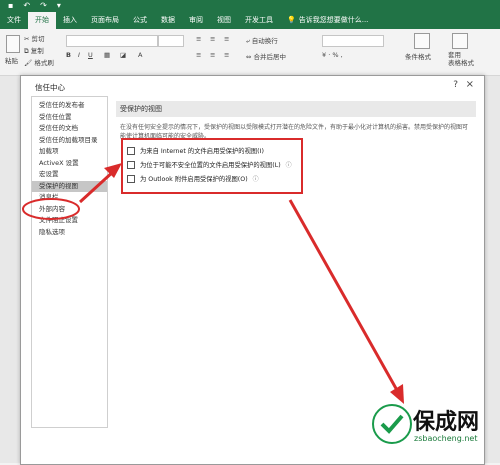  What do you see at coordinates (198, 39) in the screenshot?
I see `align-top-button: ≡` at bounding box center [198, 39].